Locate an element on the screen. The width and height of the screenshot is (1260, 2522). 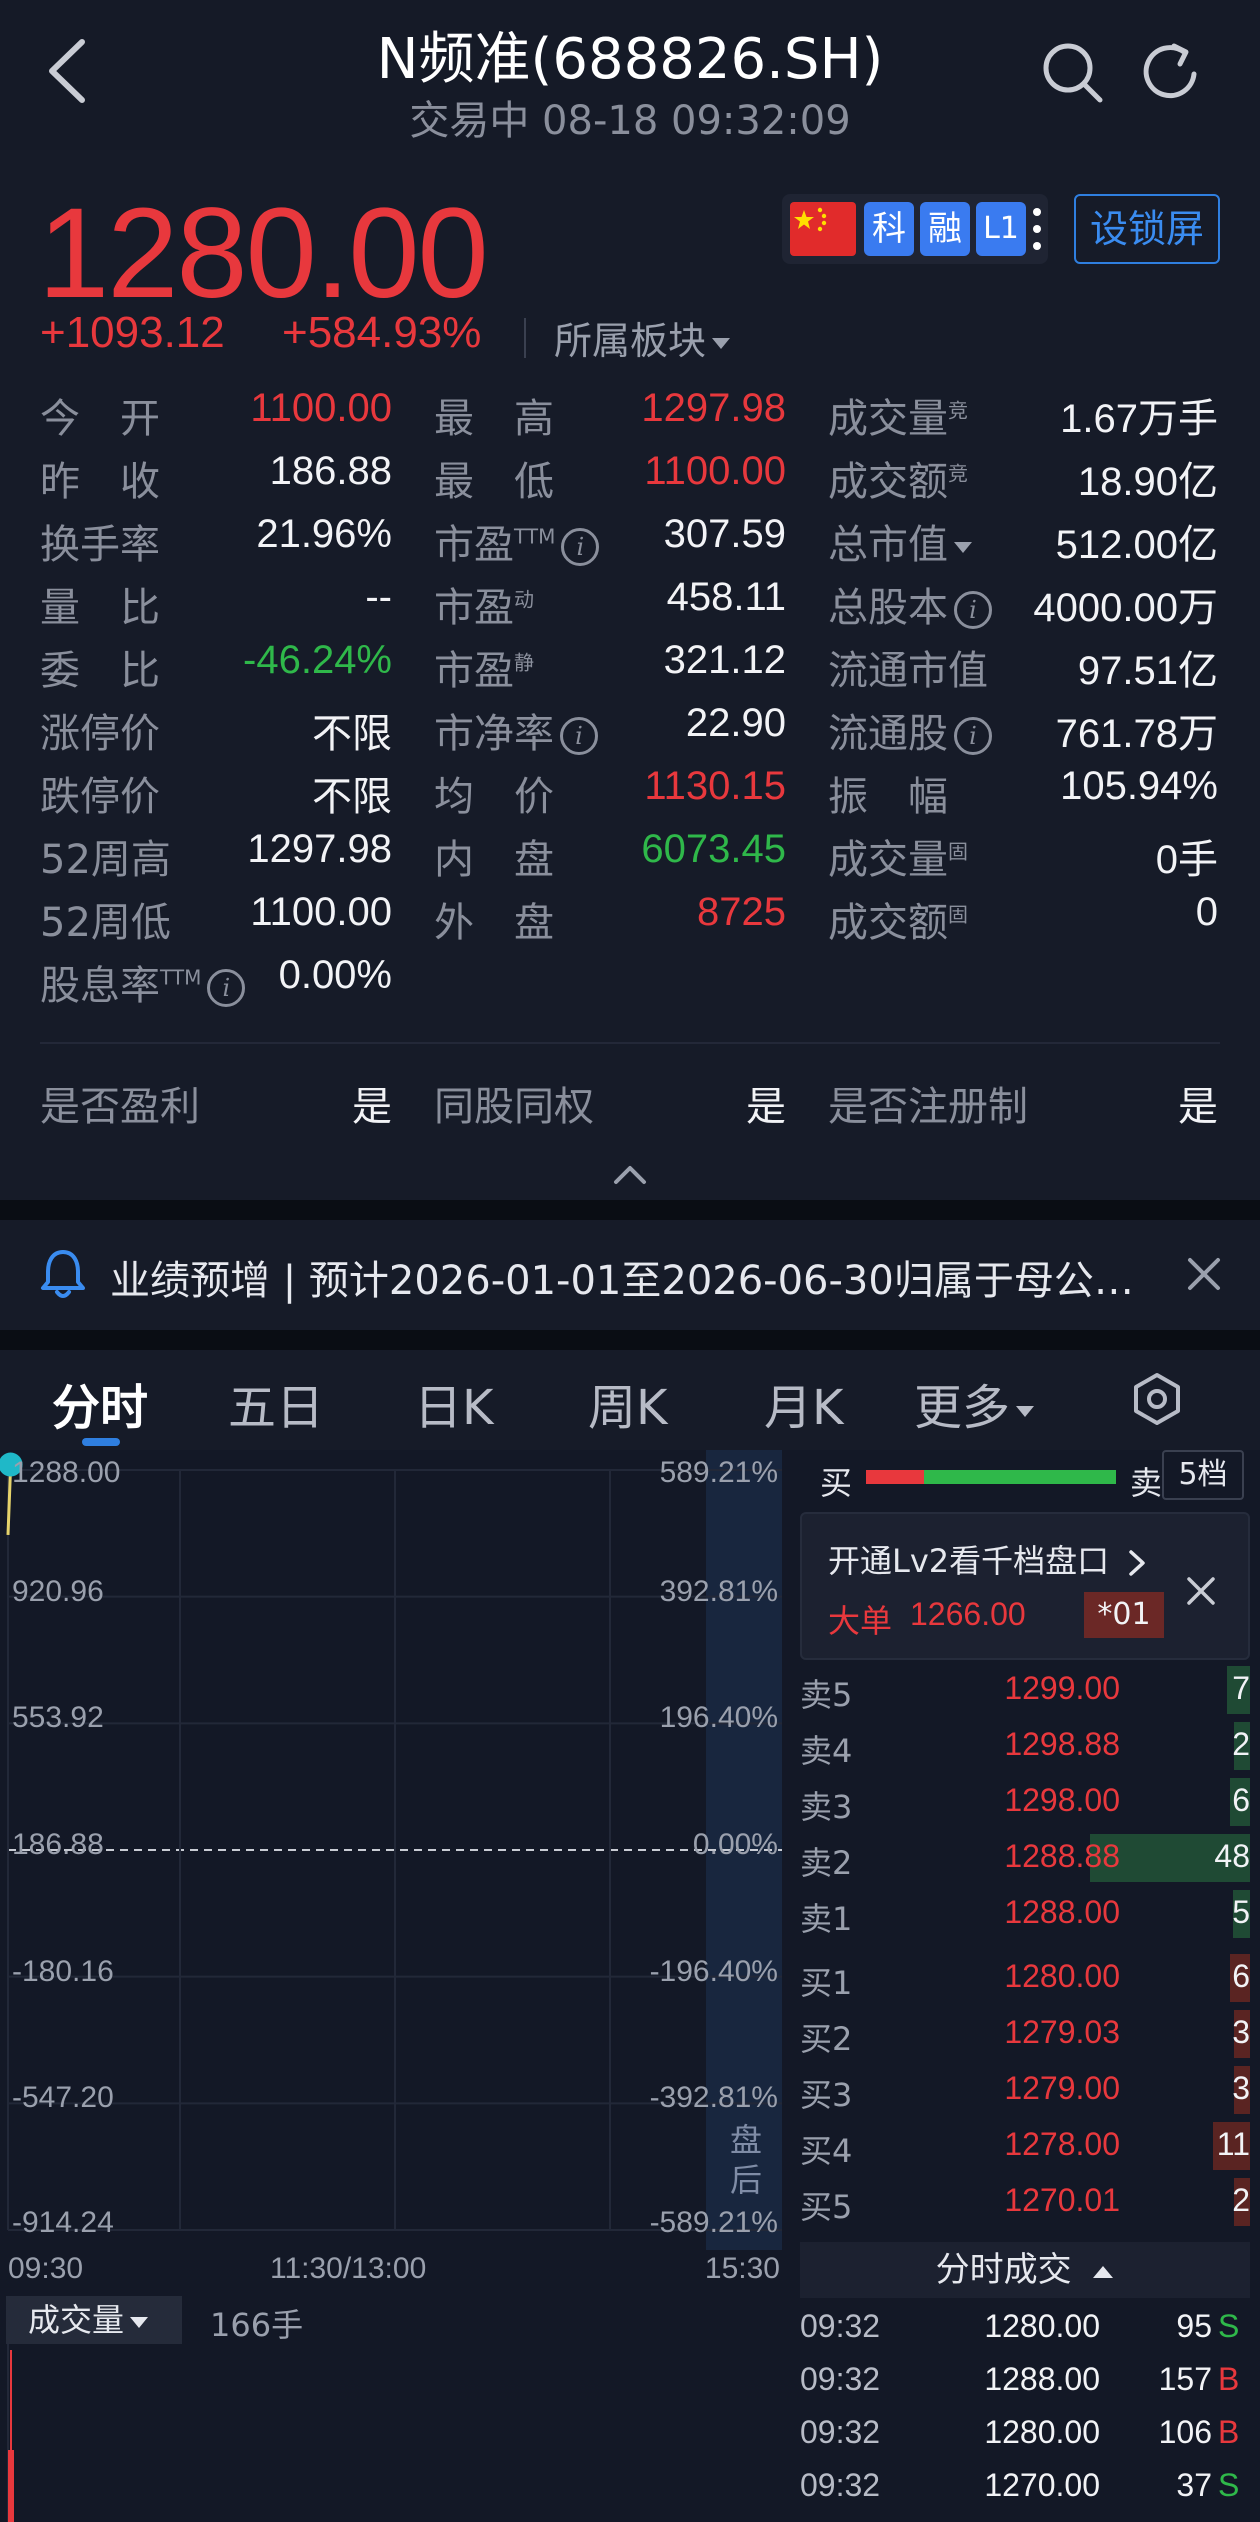
badge-group: 科 融 L1 is located at coordinates (915, 229).